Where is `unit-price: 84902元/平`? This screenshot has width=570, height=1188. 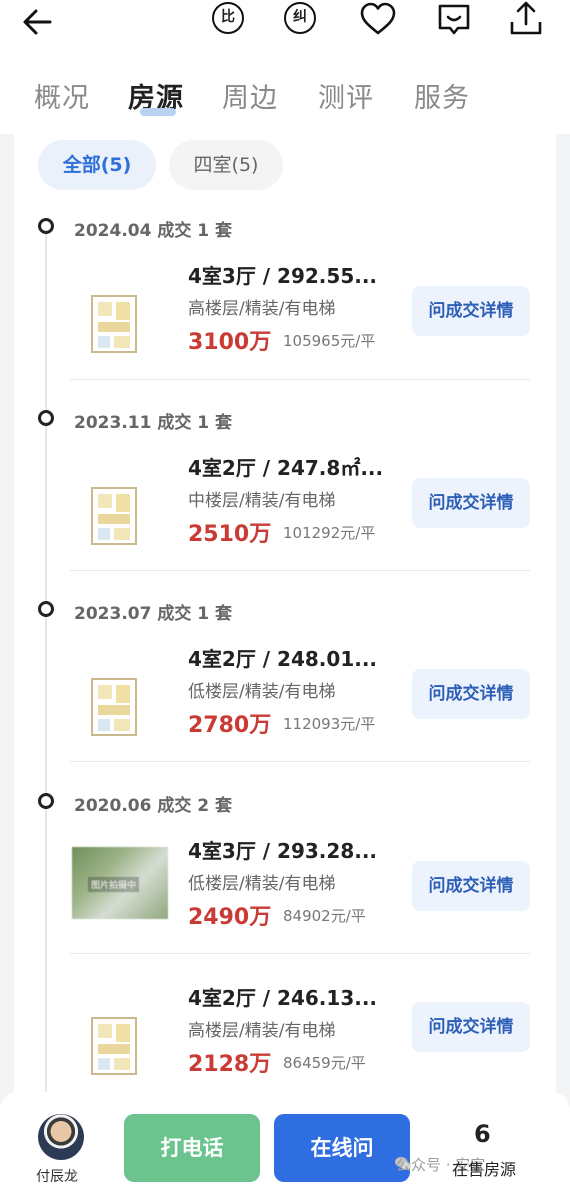
unit-price: 84902元/平 is located at coordinates (324, 916).